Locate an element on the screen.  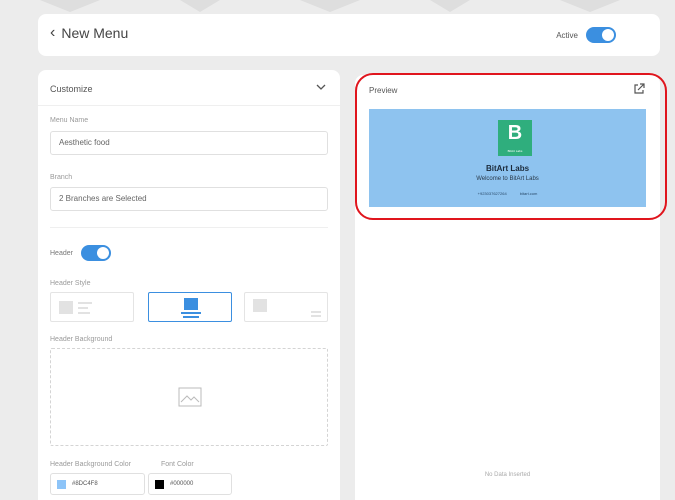
chevron-left-icon: ‹ is located at coordinates (53, 32).